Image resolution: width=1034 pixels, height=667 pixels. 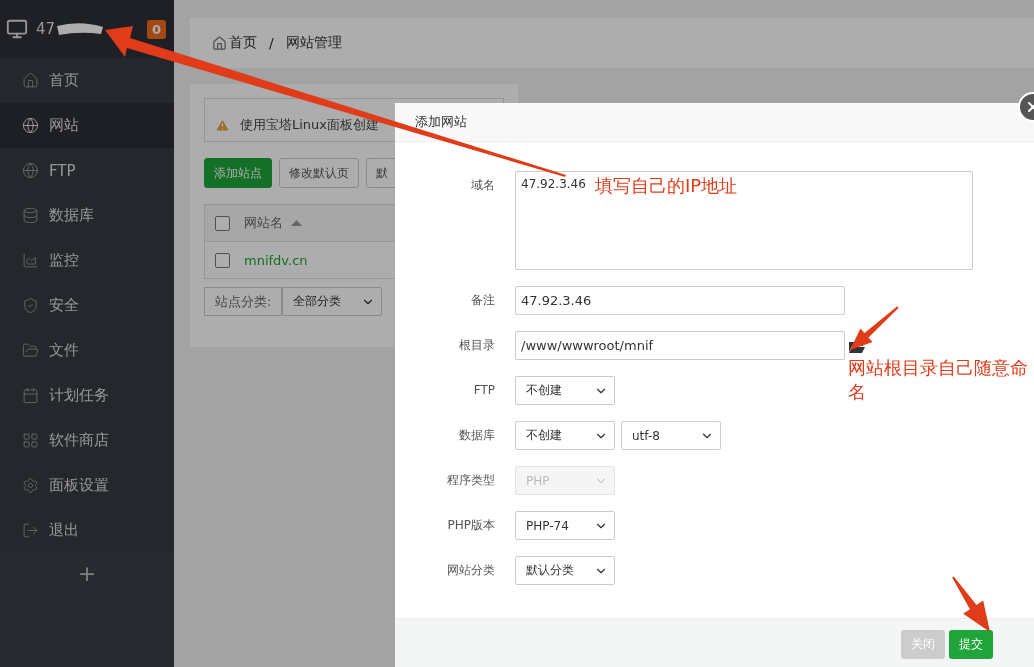 What do you see at coordinates (714, 122) in the screenshot?
I see `dialog-title: 添加网站` at bounding box center [714, 122].